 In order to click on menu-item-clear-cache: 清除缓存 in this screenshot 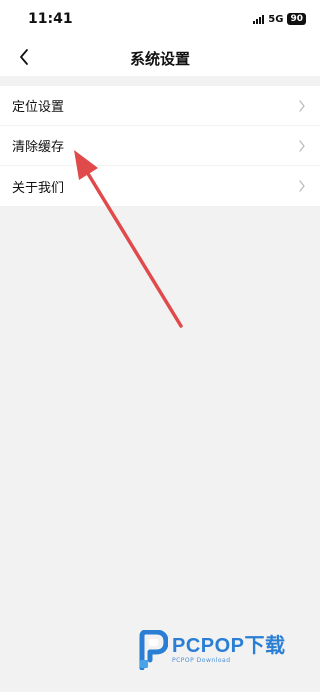, I will do `click(160, 146)`.